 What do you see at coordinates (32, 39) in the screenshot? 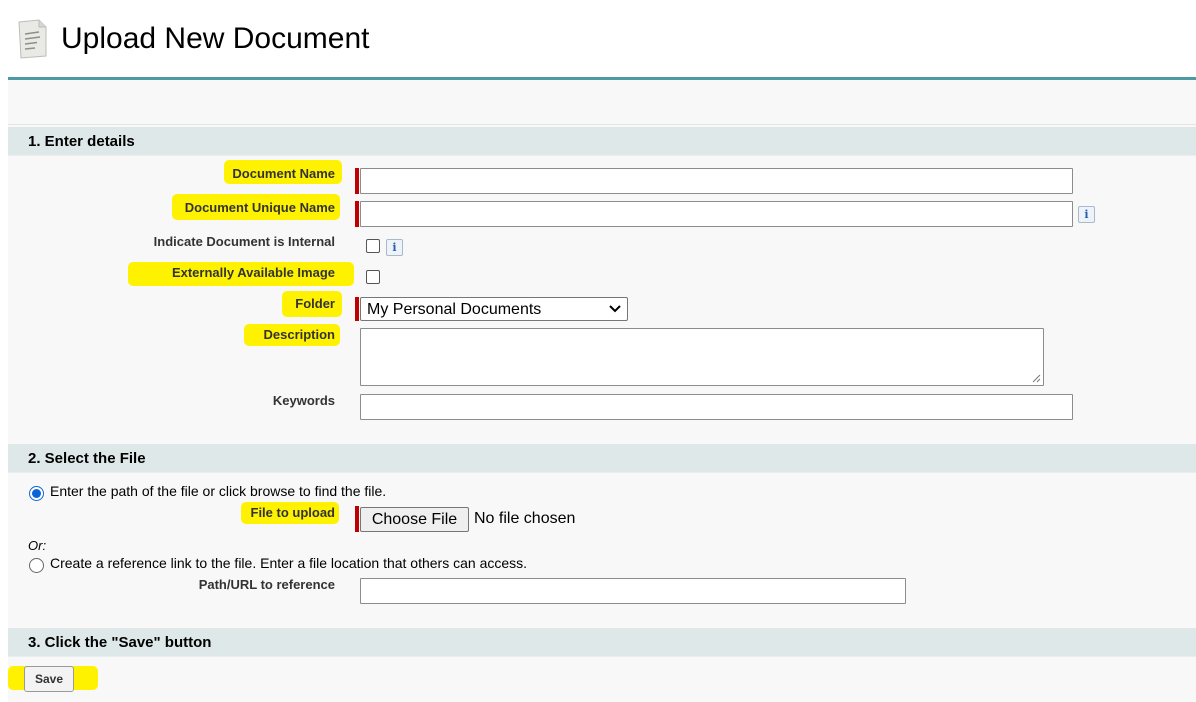
I see `document-icon` at bounding box center [32, 39].